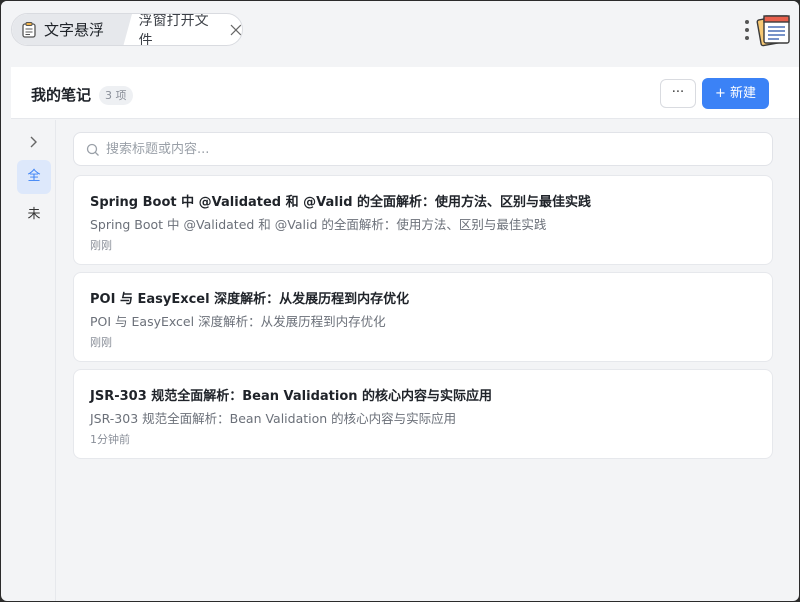 The image size is (800, 602). I want to click on search-box, so click(423, 149).